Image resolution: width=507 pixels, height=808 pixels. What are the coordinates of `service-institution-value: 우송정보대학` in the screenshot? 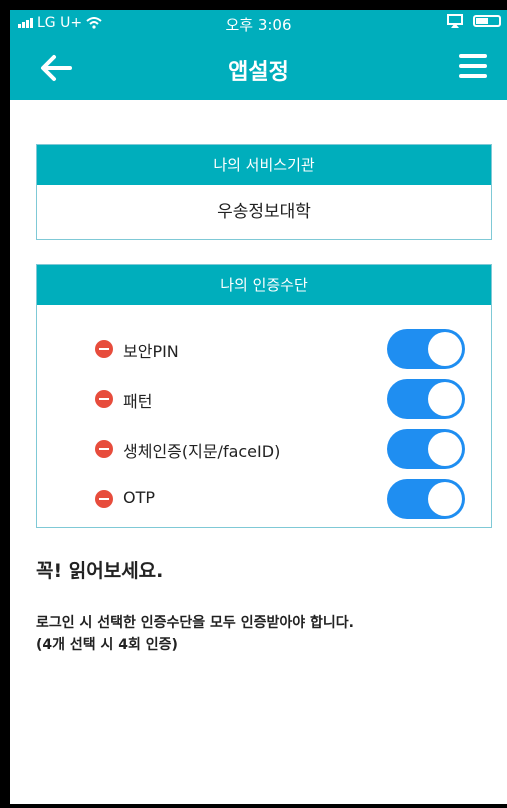 It's located at (264, 212).